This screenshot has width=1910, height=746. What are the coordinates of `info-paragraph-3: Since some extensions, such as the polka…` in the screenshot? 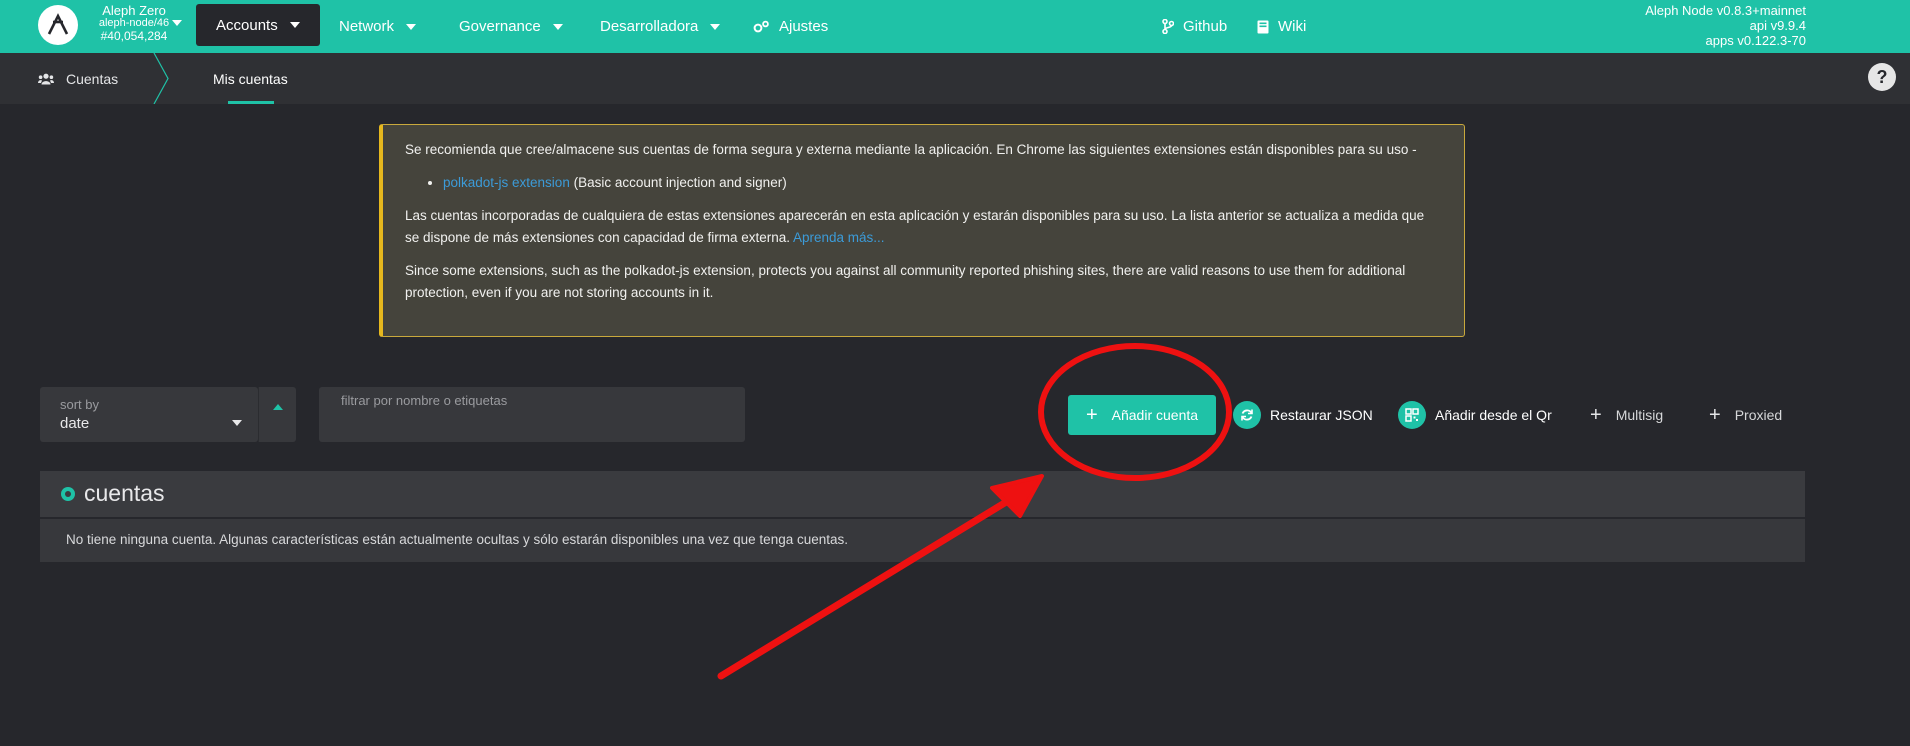 It's located at (905, 281).